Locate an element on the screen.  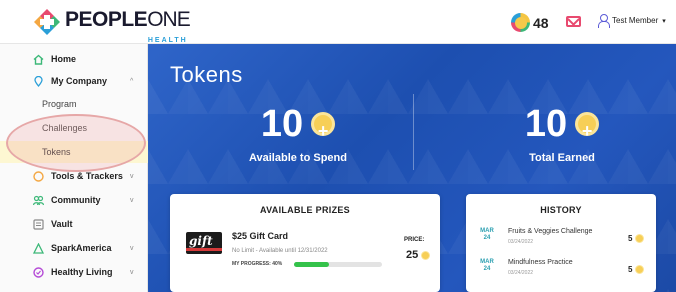
sidebar-item-label: Vault is located at coordinates (62, 224).